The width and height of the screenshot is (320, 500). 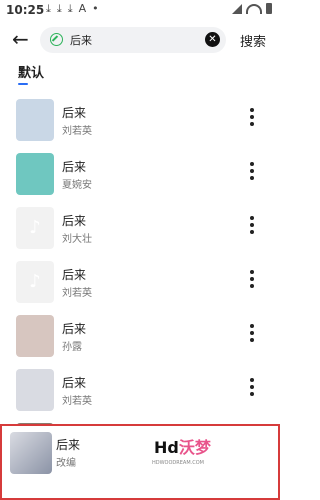 I want to click on player-title: 后来, so click(x=68, y=445).